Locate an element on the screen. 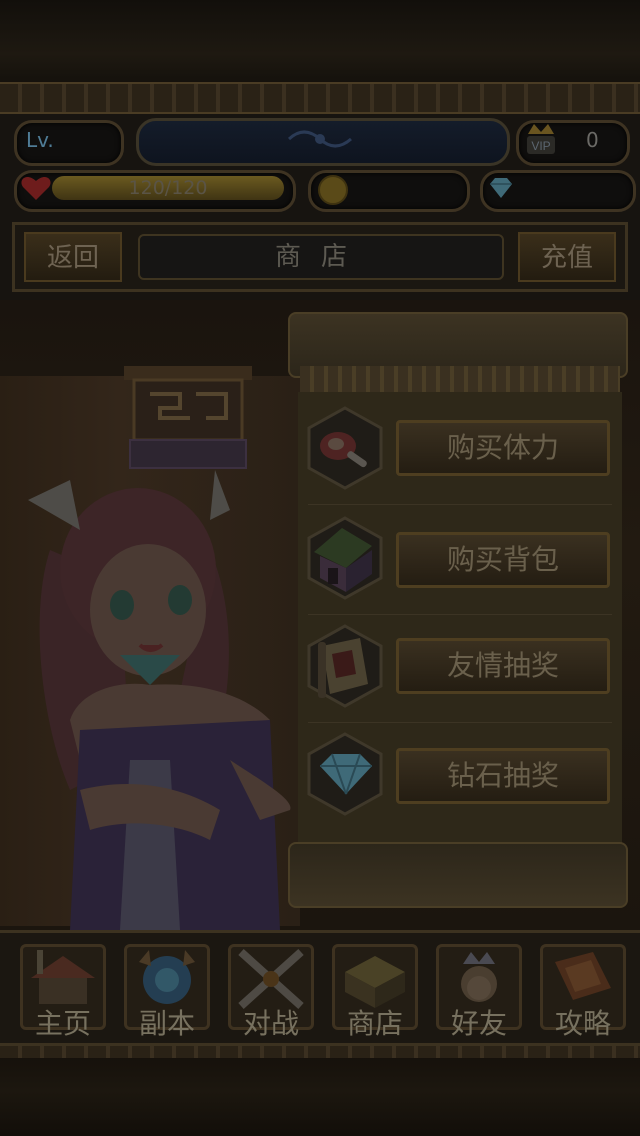  top-frame is located at coordinates (320, 46).